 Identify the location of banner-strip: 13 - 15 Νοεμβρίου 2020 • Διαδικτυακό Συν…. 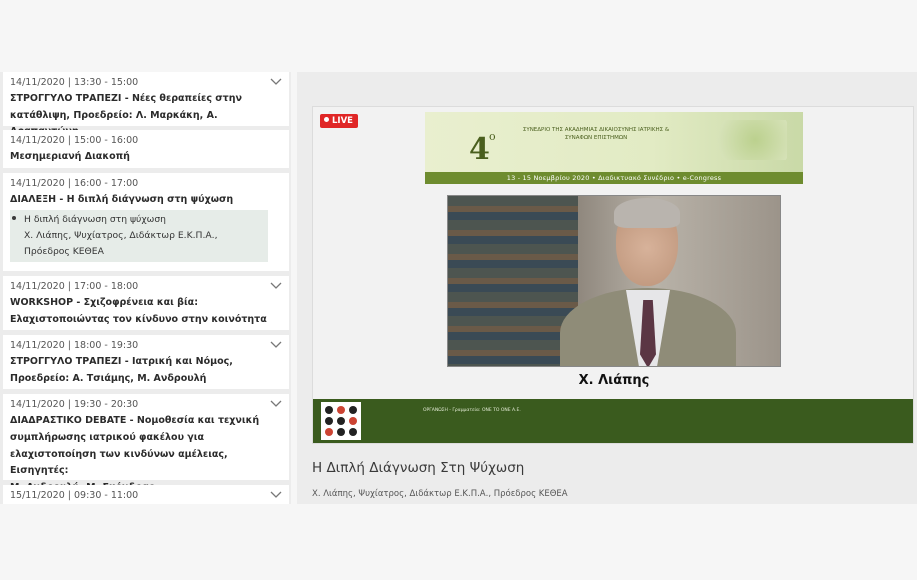
(614, 178).